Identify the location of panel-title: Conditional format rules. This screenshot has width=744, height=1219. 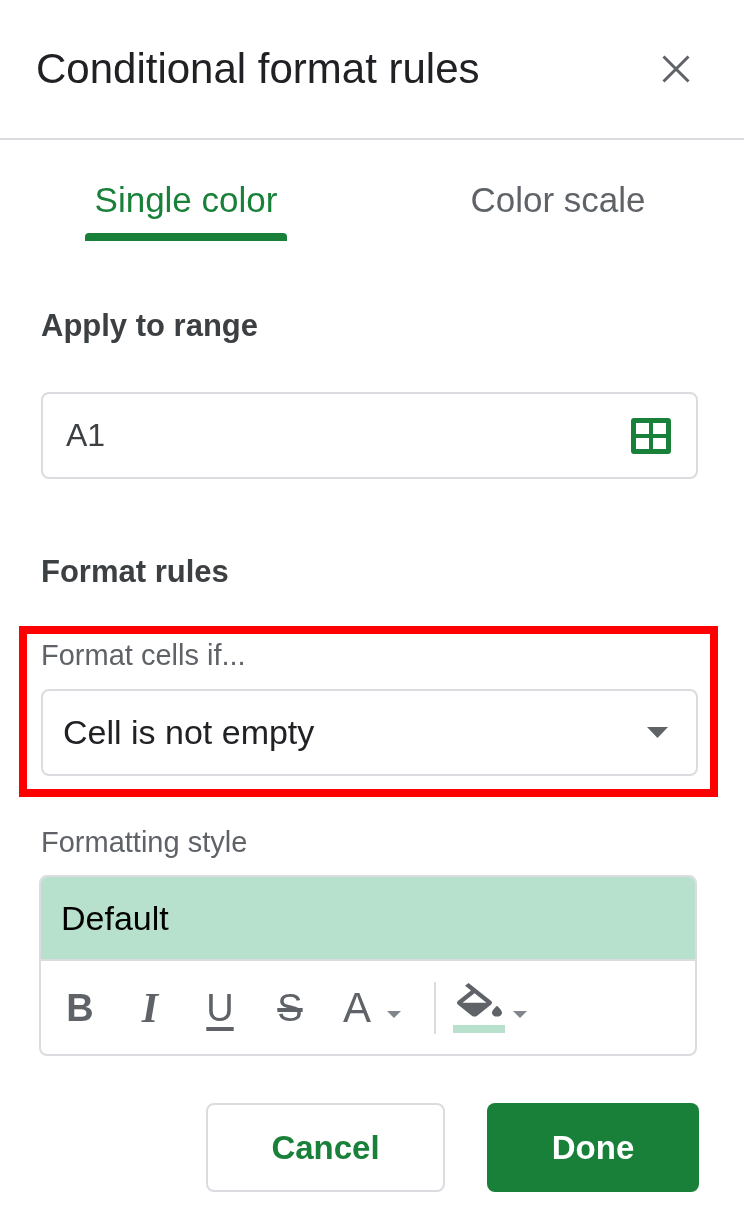
(258, 69).